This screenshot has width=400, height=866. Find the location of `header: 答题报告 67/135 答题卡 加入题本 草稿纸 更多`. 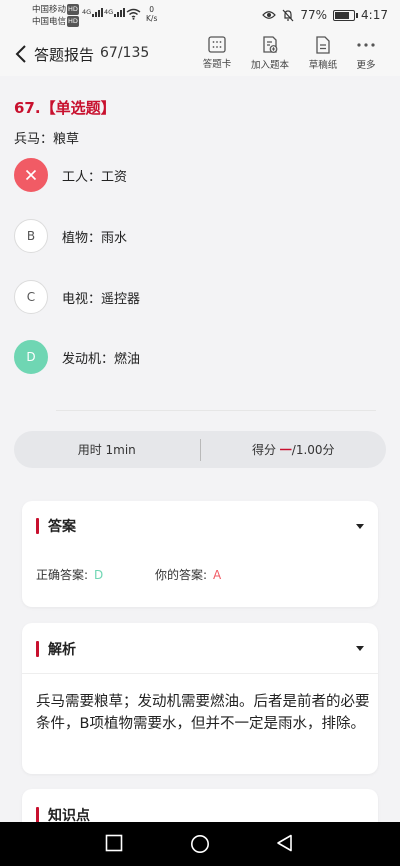

header: 答题报告 67/135 答题卡 加入题本 草稿纸 更多 is located at coordinates (200, 54).